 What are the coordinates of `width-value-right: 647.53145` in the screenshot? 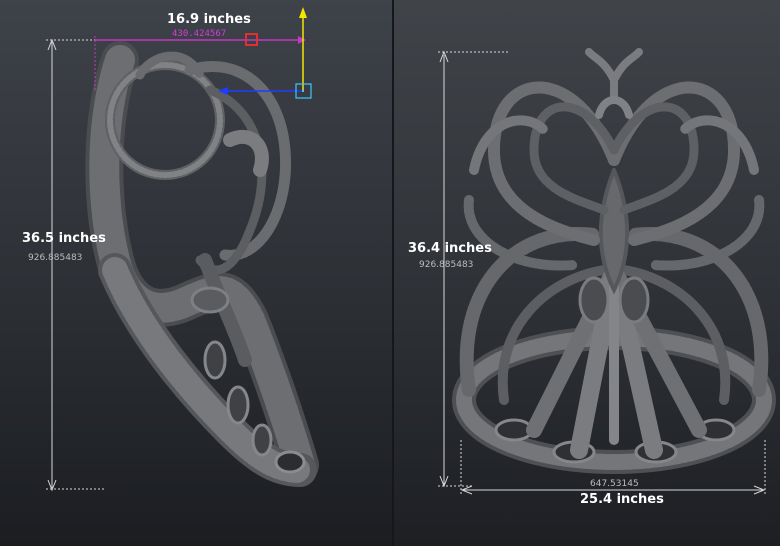 It's located at (614, 484).